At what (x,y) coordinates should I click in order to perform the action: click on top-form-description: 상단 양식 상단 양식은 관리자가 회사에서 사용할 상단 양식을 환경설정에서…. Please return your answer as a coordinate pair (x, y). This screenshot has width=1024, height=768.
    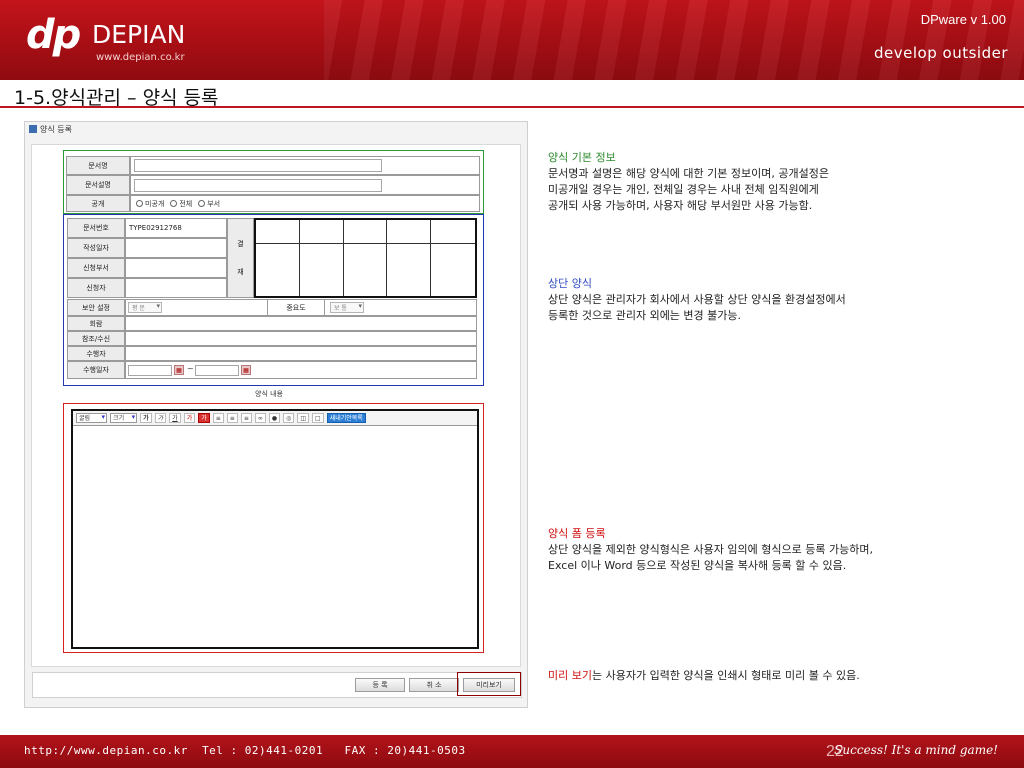
    Looking at the image, I should click on (697, 300).